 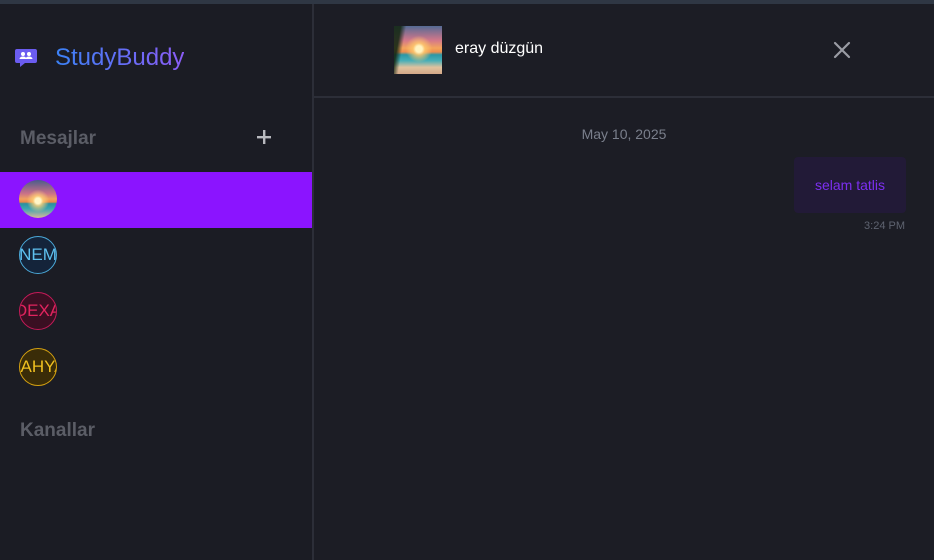 What do you see at coordinates (418, 50) in the screenshot?
I see `contact-avatar` at bounding box center [418, 50].